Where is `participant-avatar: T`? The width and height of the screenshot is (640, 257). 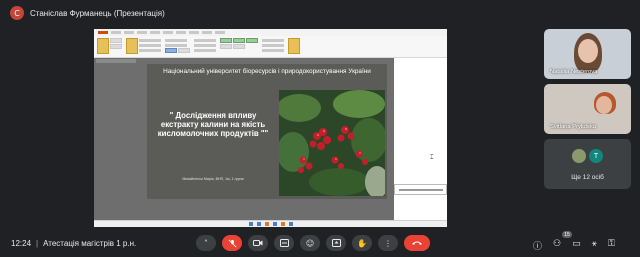
participant-avatar: T is located at coordinates (596, 156).